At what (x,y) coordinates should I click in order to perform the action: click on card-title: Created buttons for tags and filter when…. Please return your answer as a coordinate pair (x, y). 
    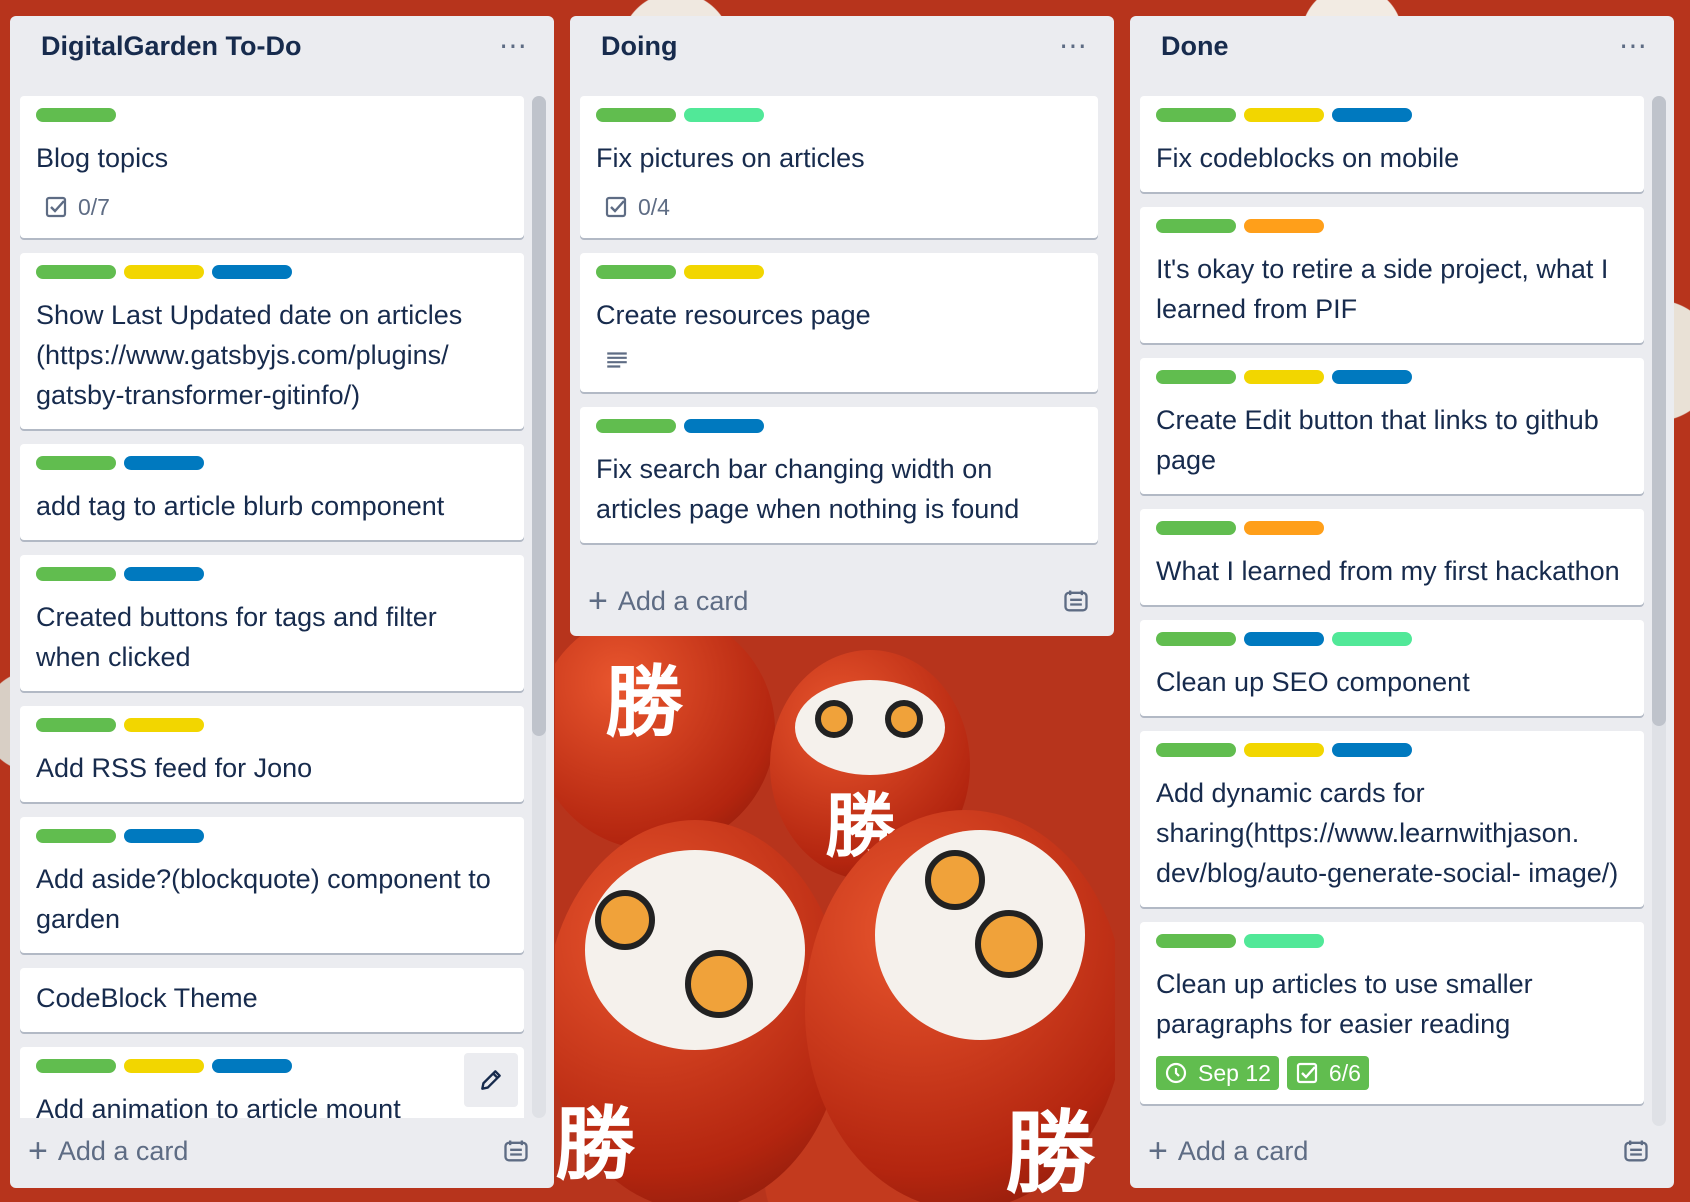
    Looking at the image, I should click on (236, 637).